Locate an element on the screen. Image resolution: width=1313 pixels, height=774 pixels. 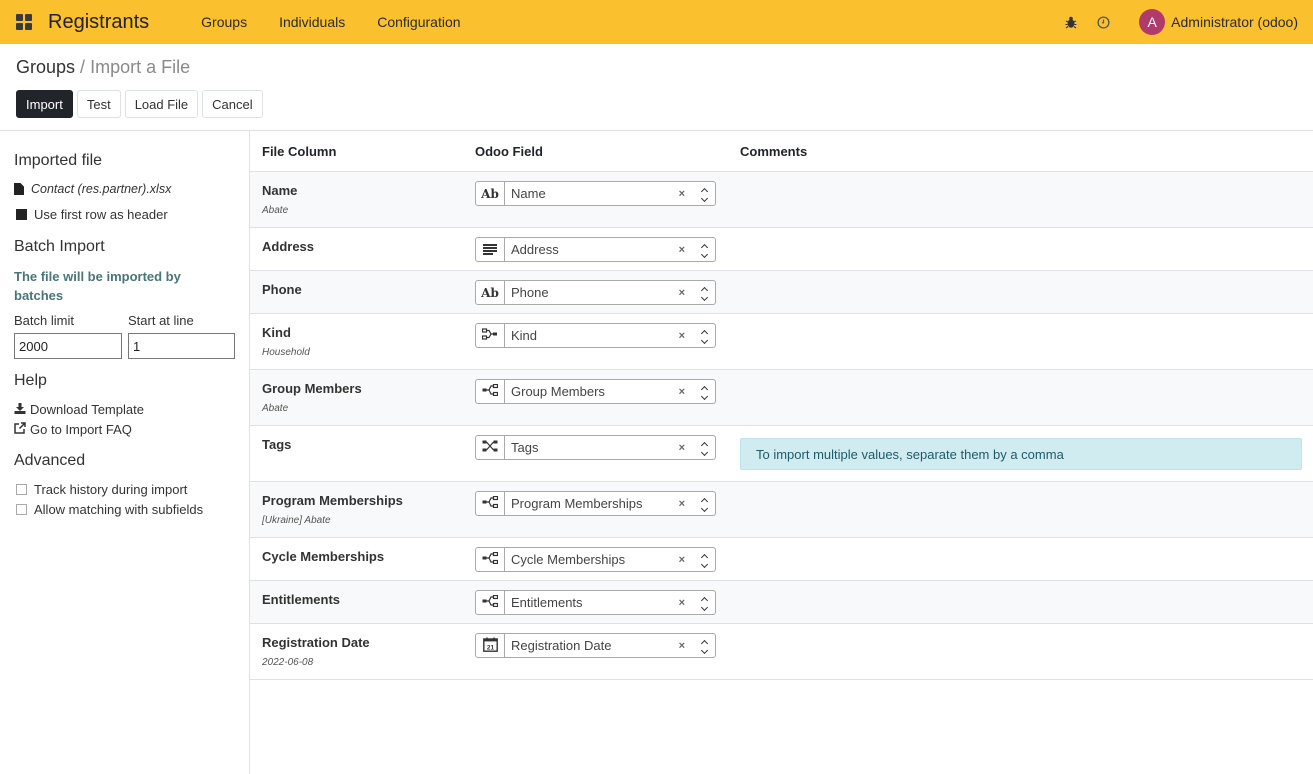
imported-file-heading: Imported file is located at coordinates (58, 160).